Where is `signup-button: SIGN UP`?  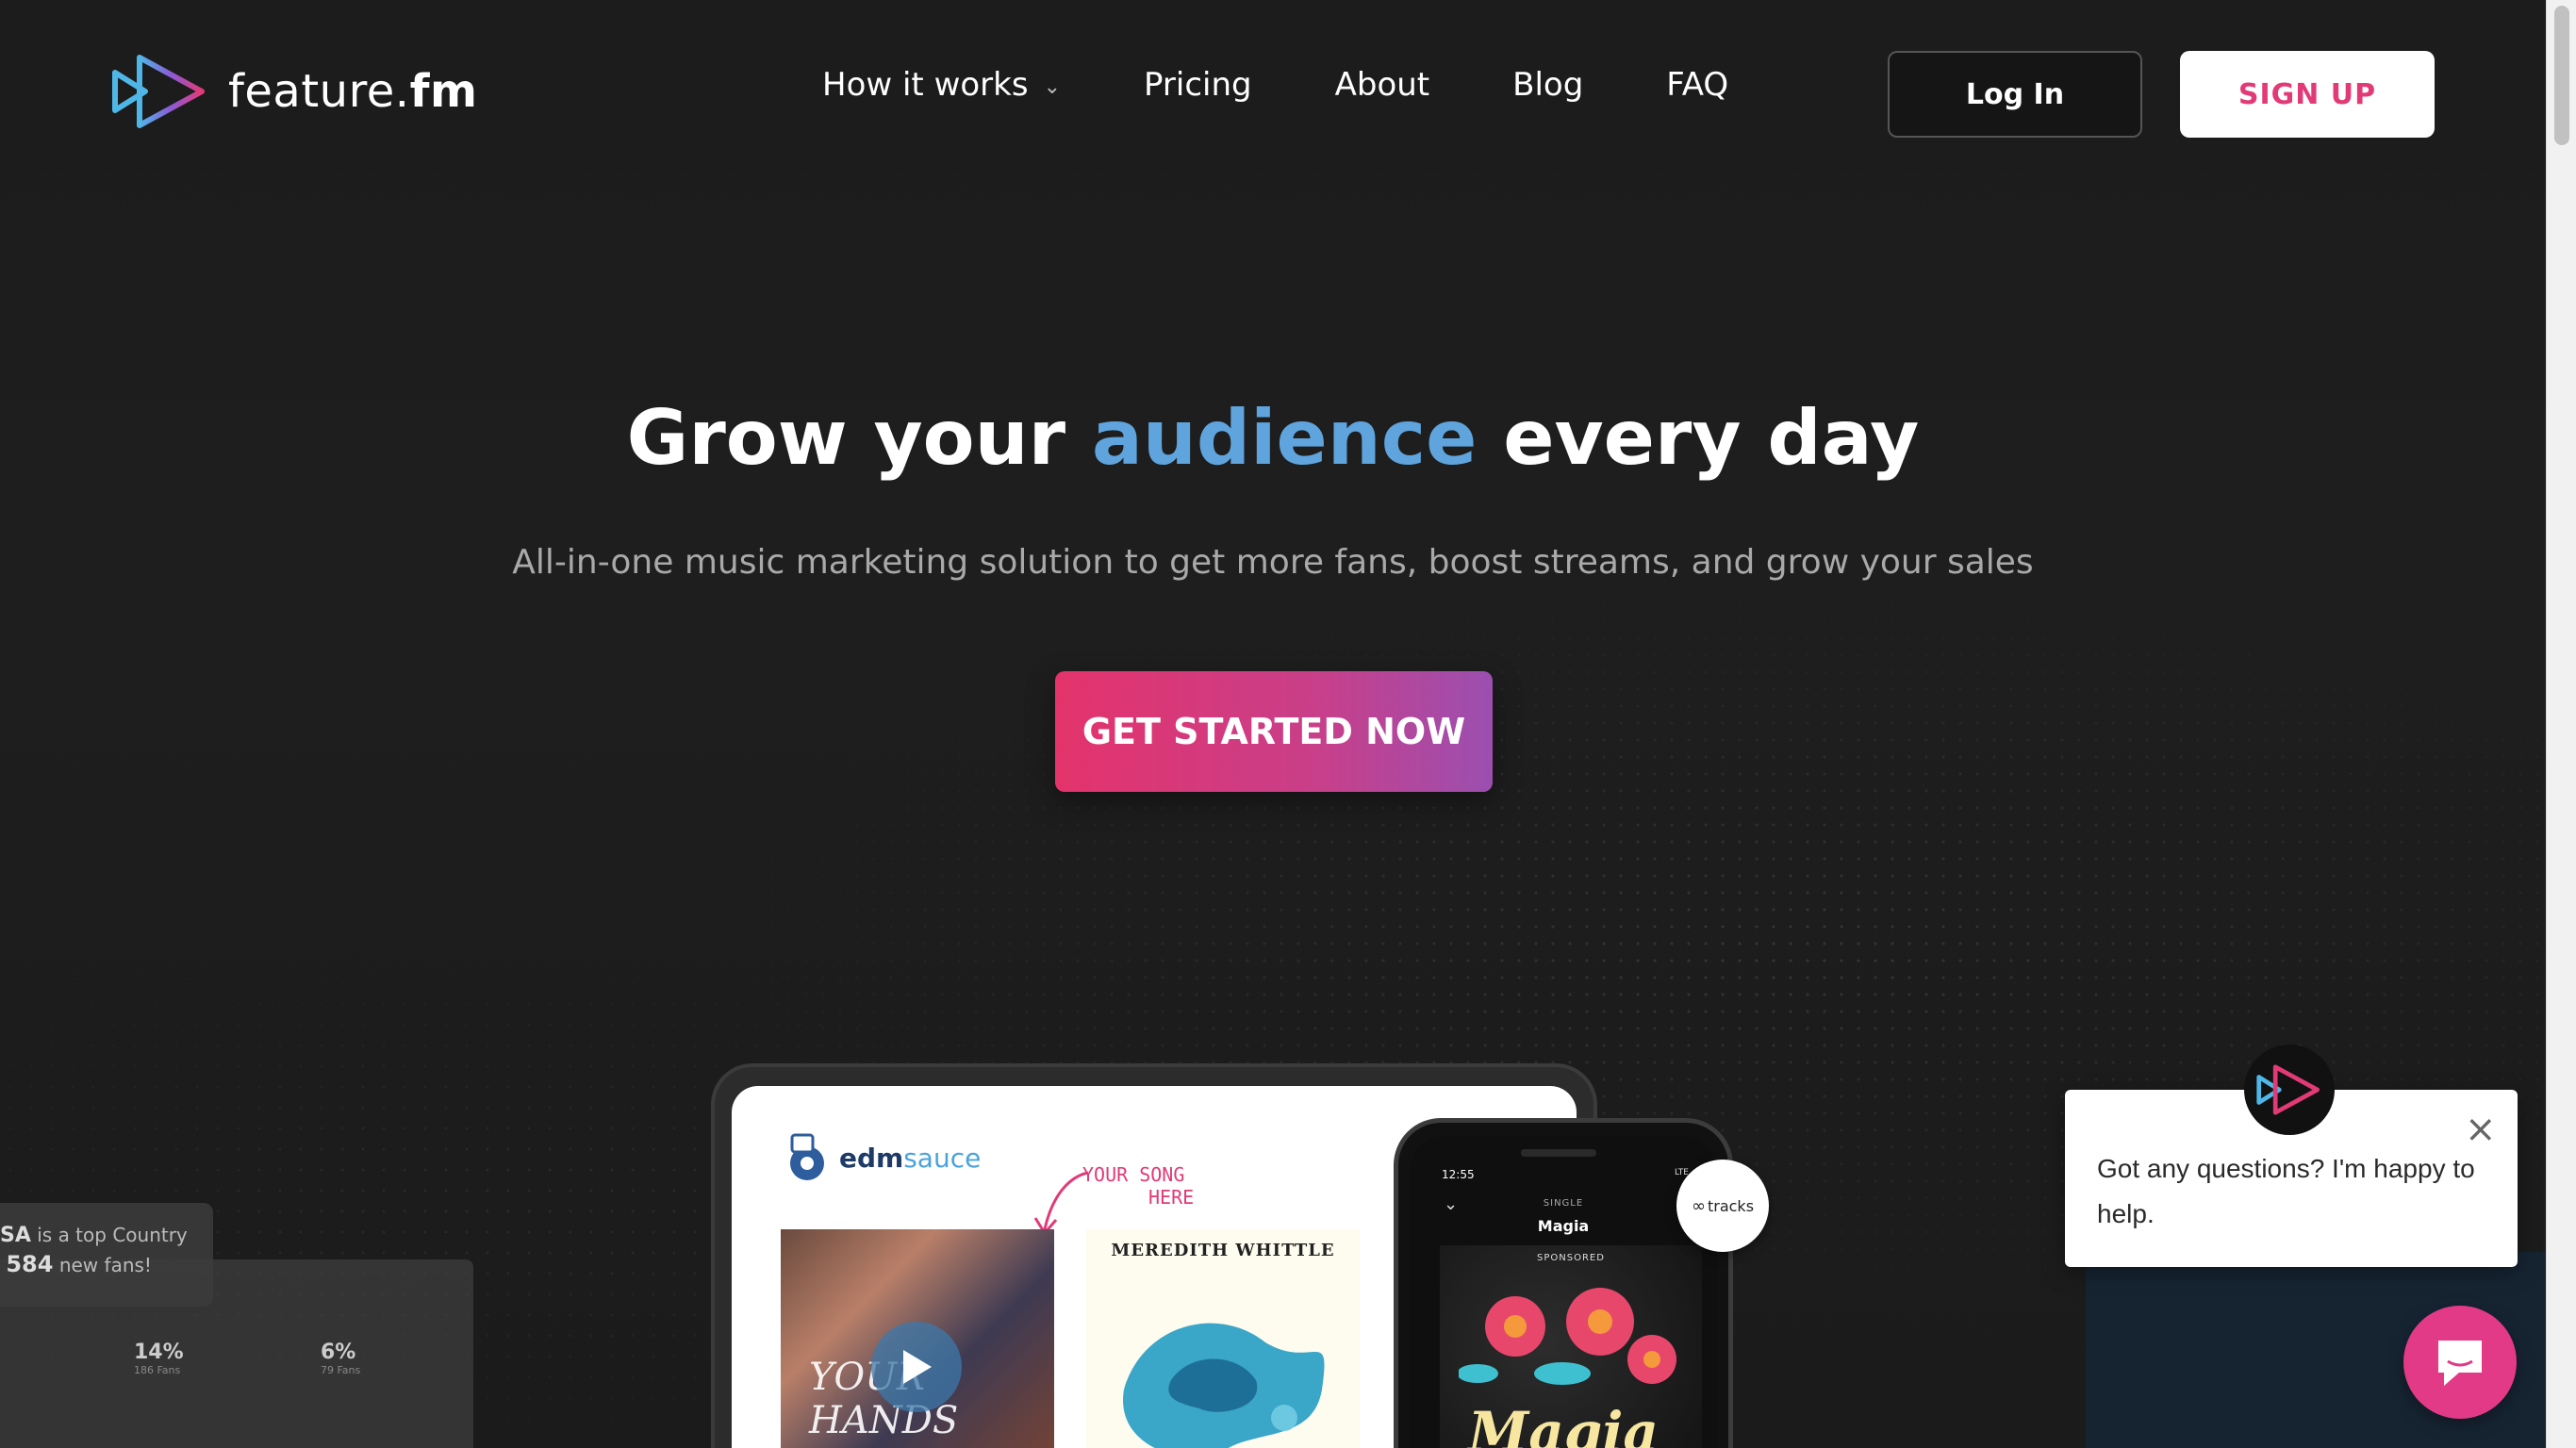 signup-button: SIGN UP is located at coordinates (2307, 94).